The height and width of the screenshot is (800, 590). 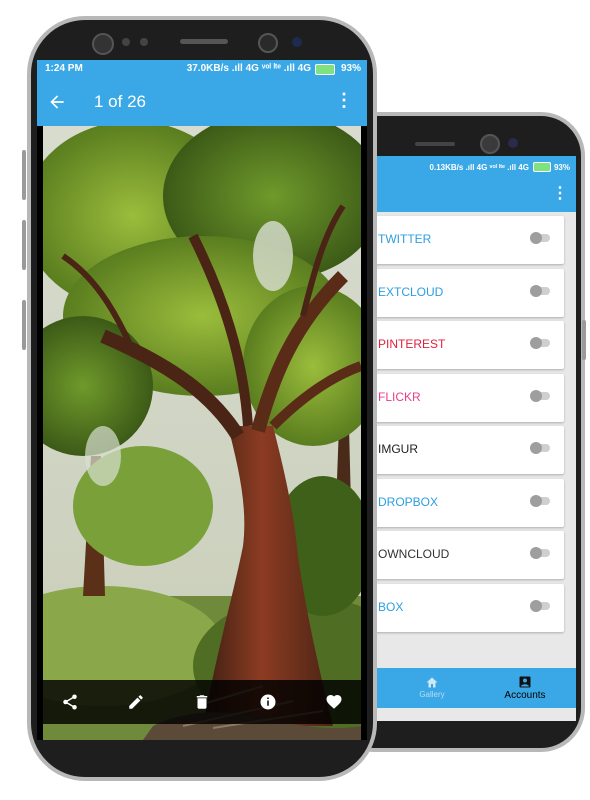 What do you see at coordinates (126, 42) in the screenshot?
I see `proximity-sensor` at bounding box center [126, 42].